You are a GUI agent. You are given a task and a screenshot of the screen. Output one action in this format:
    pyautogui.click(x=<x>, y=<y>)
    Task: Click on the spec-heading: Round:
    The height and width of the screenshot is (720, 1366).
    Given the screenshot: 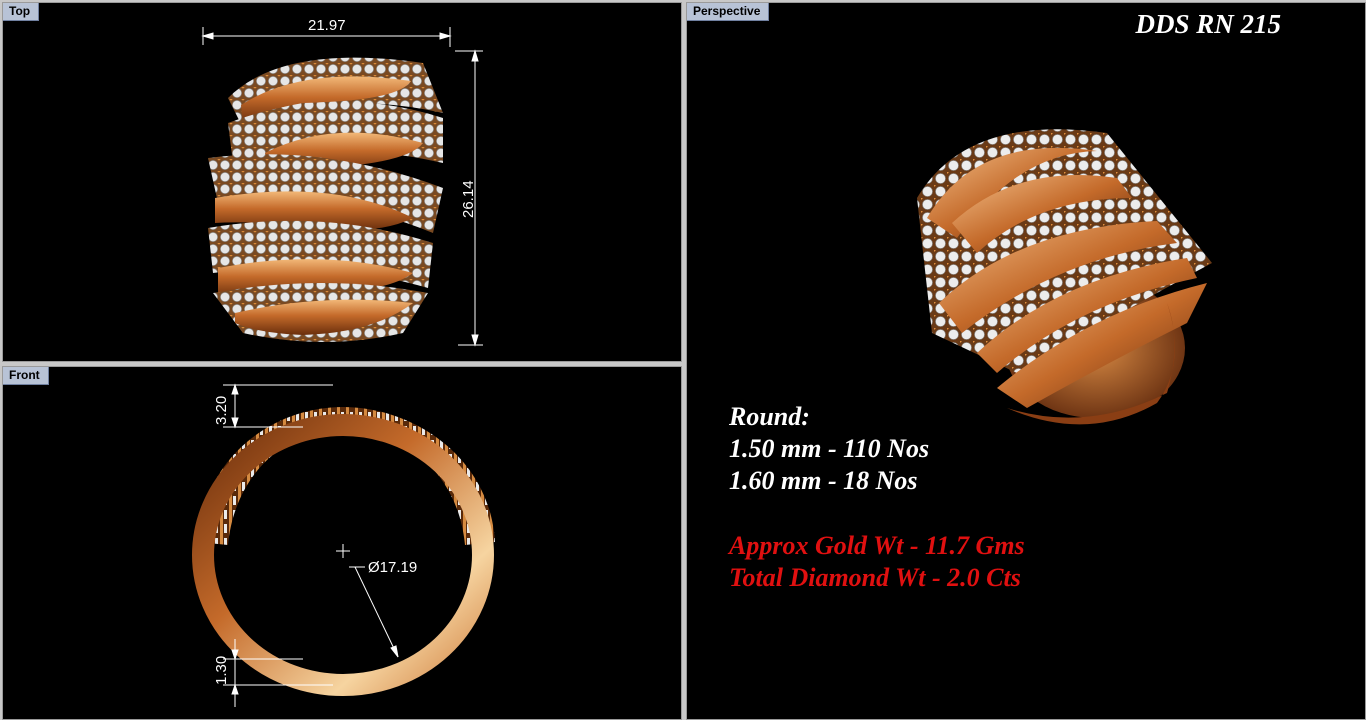 What is the action you would take?
    pyautogui.click(x=769, y=416)
    